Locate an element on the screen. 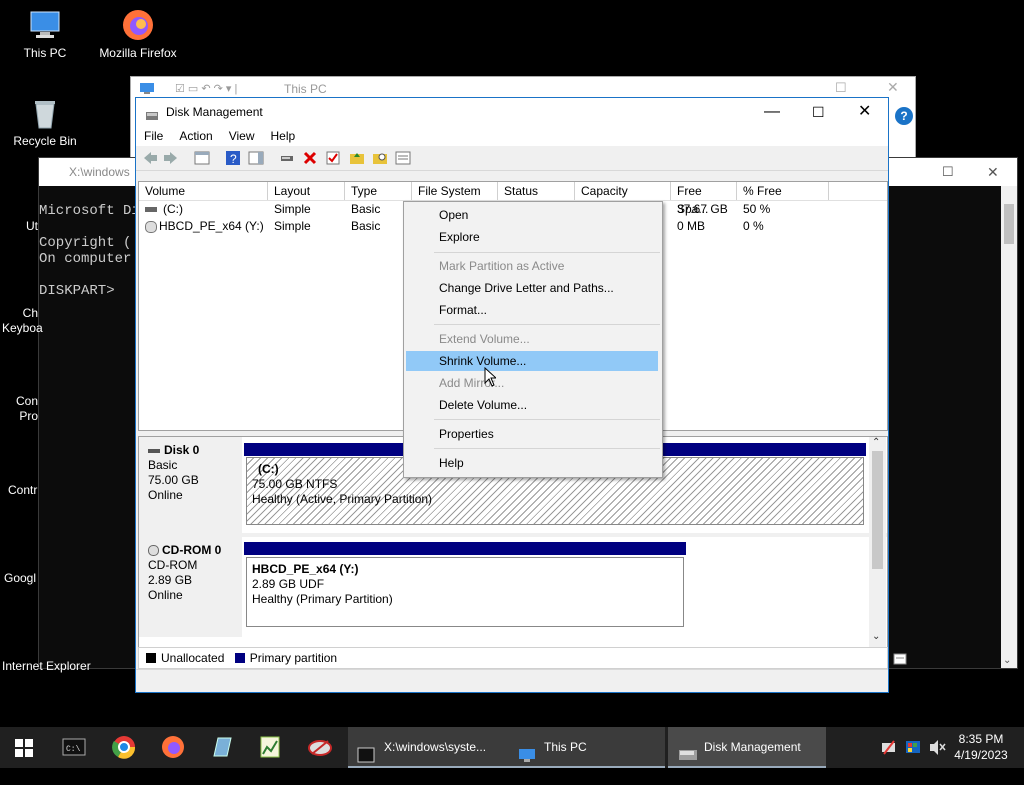 The height and width of the screenshot is (785, 1024). quick-access-toolbar-icons: ☑ ▭ ↶ ↷ ▾ | is located at coordinates (206, 88).